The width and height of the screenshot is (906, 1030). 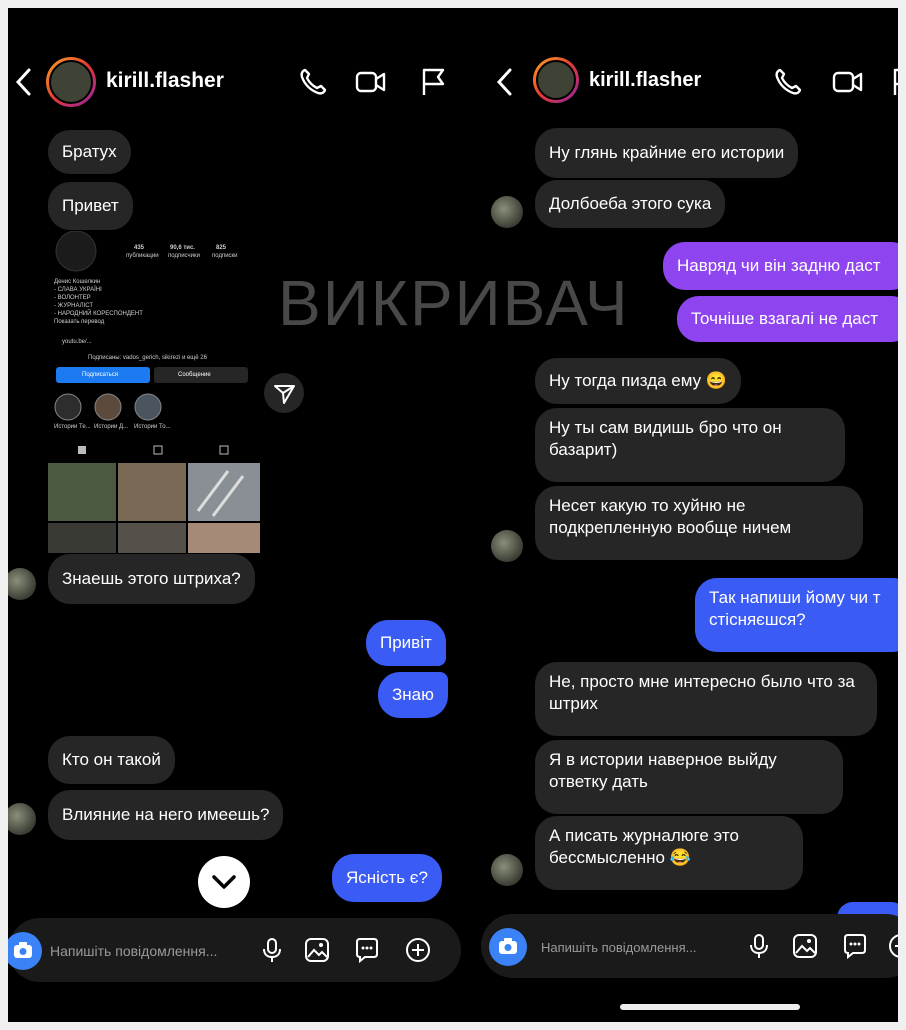 I want to click on profile-stat-label: подписки, so click(x=225, y=256).